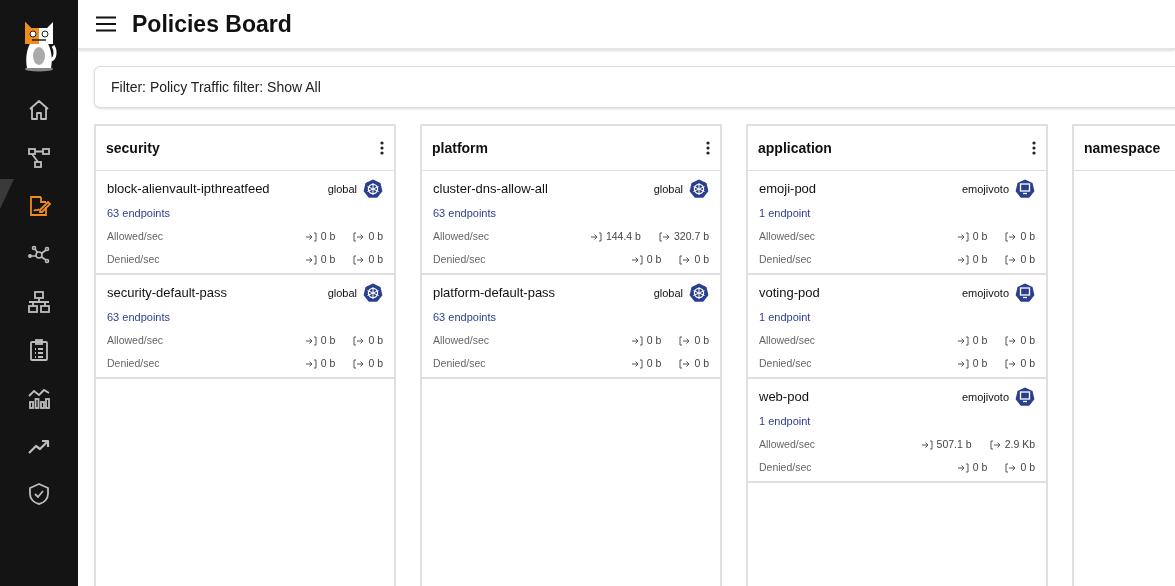 The height and width of the screenshot is (586, 1175). Describe the element at coordinates (1019, 444) in the screenshot. I see `outbound-value: 2.9 Kb` at that location.